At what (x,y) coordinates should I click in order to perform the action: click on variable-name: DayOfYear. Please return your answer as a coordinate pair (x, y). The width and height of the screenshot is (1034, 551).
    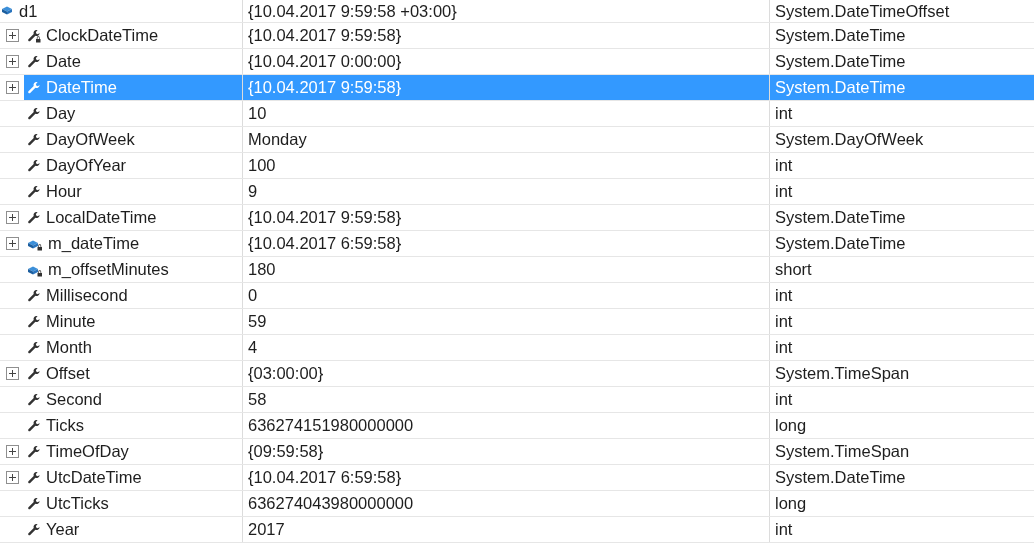
    Looking at the image, I should click on (86, 166).